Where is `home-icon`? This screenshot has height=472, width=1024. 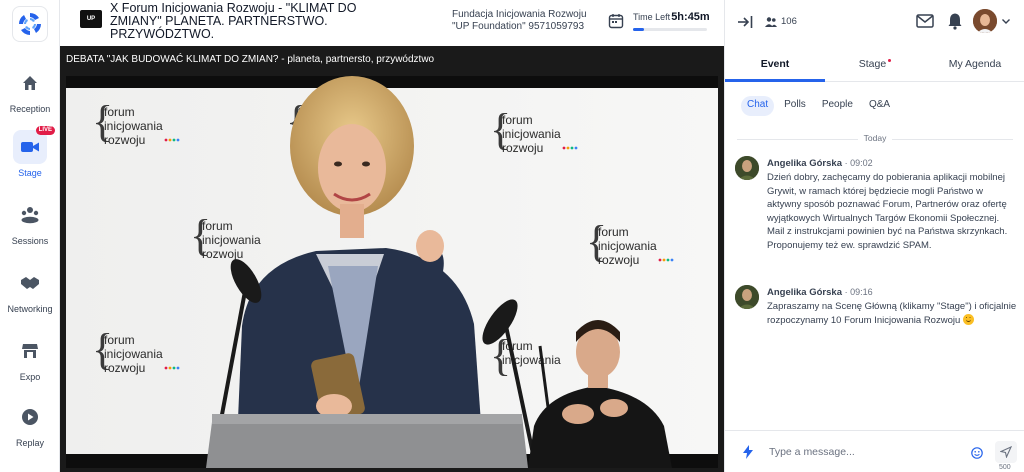
home-icon is located at coordinates (30, 83).